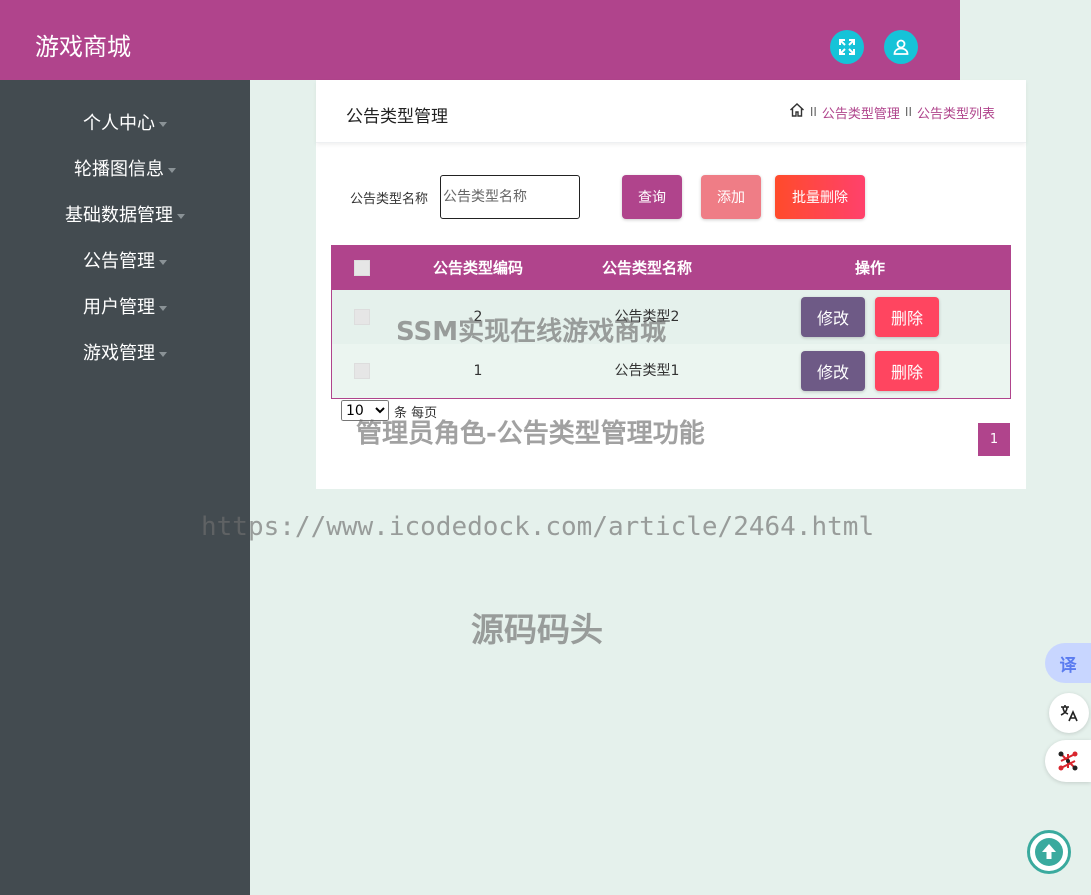  Describe the element at coordinates (531, 332) in the screenshot. I see `watermark-text: SSM实现在线游戏商城` at that location.